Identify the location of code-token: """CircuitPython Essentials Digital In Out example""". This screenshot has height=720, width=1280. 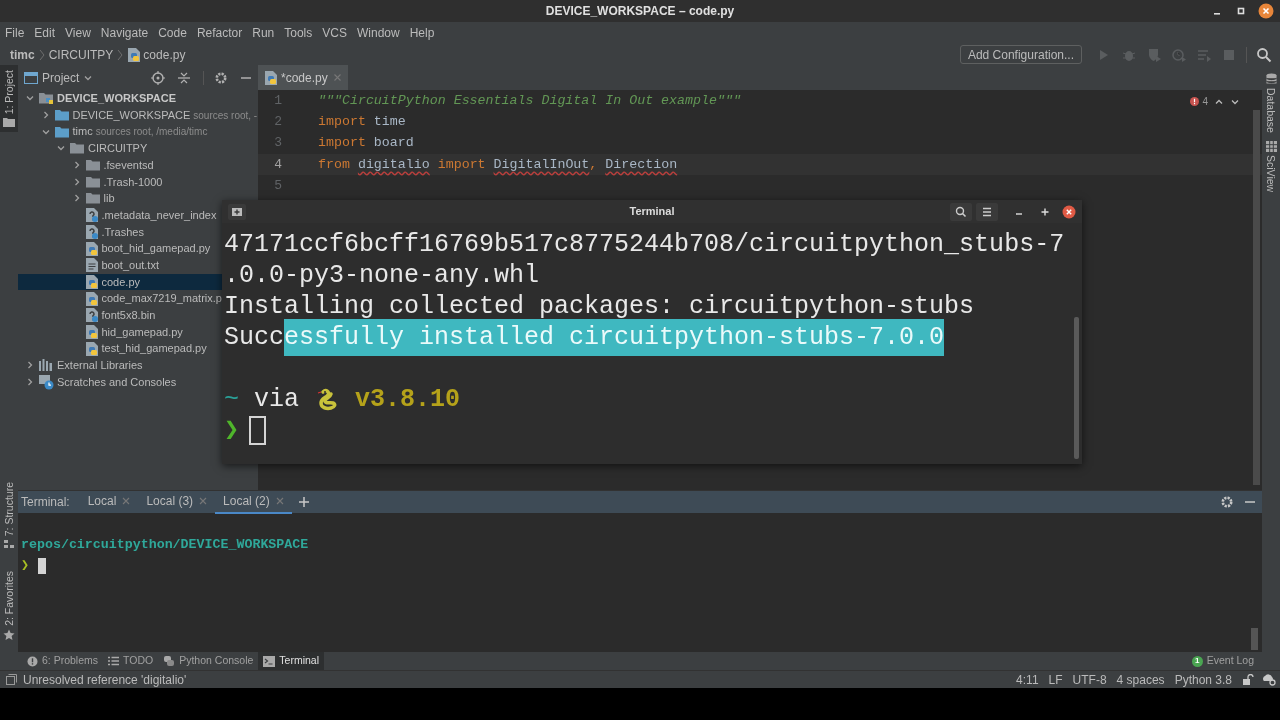
(529, 100).